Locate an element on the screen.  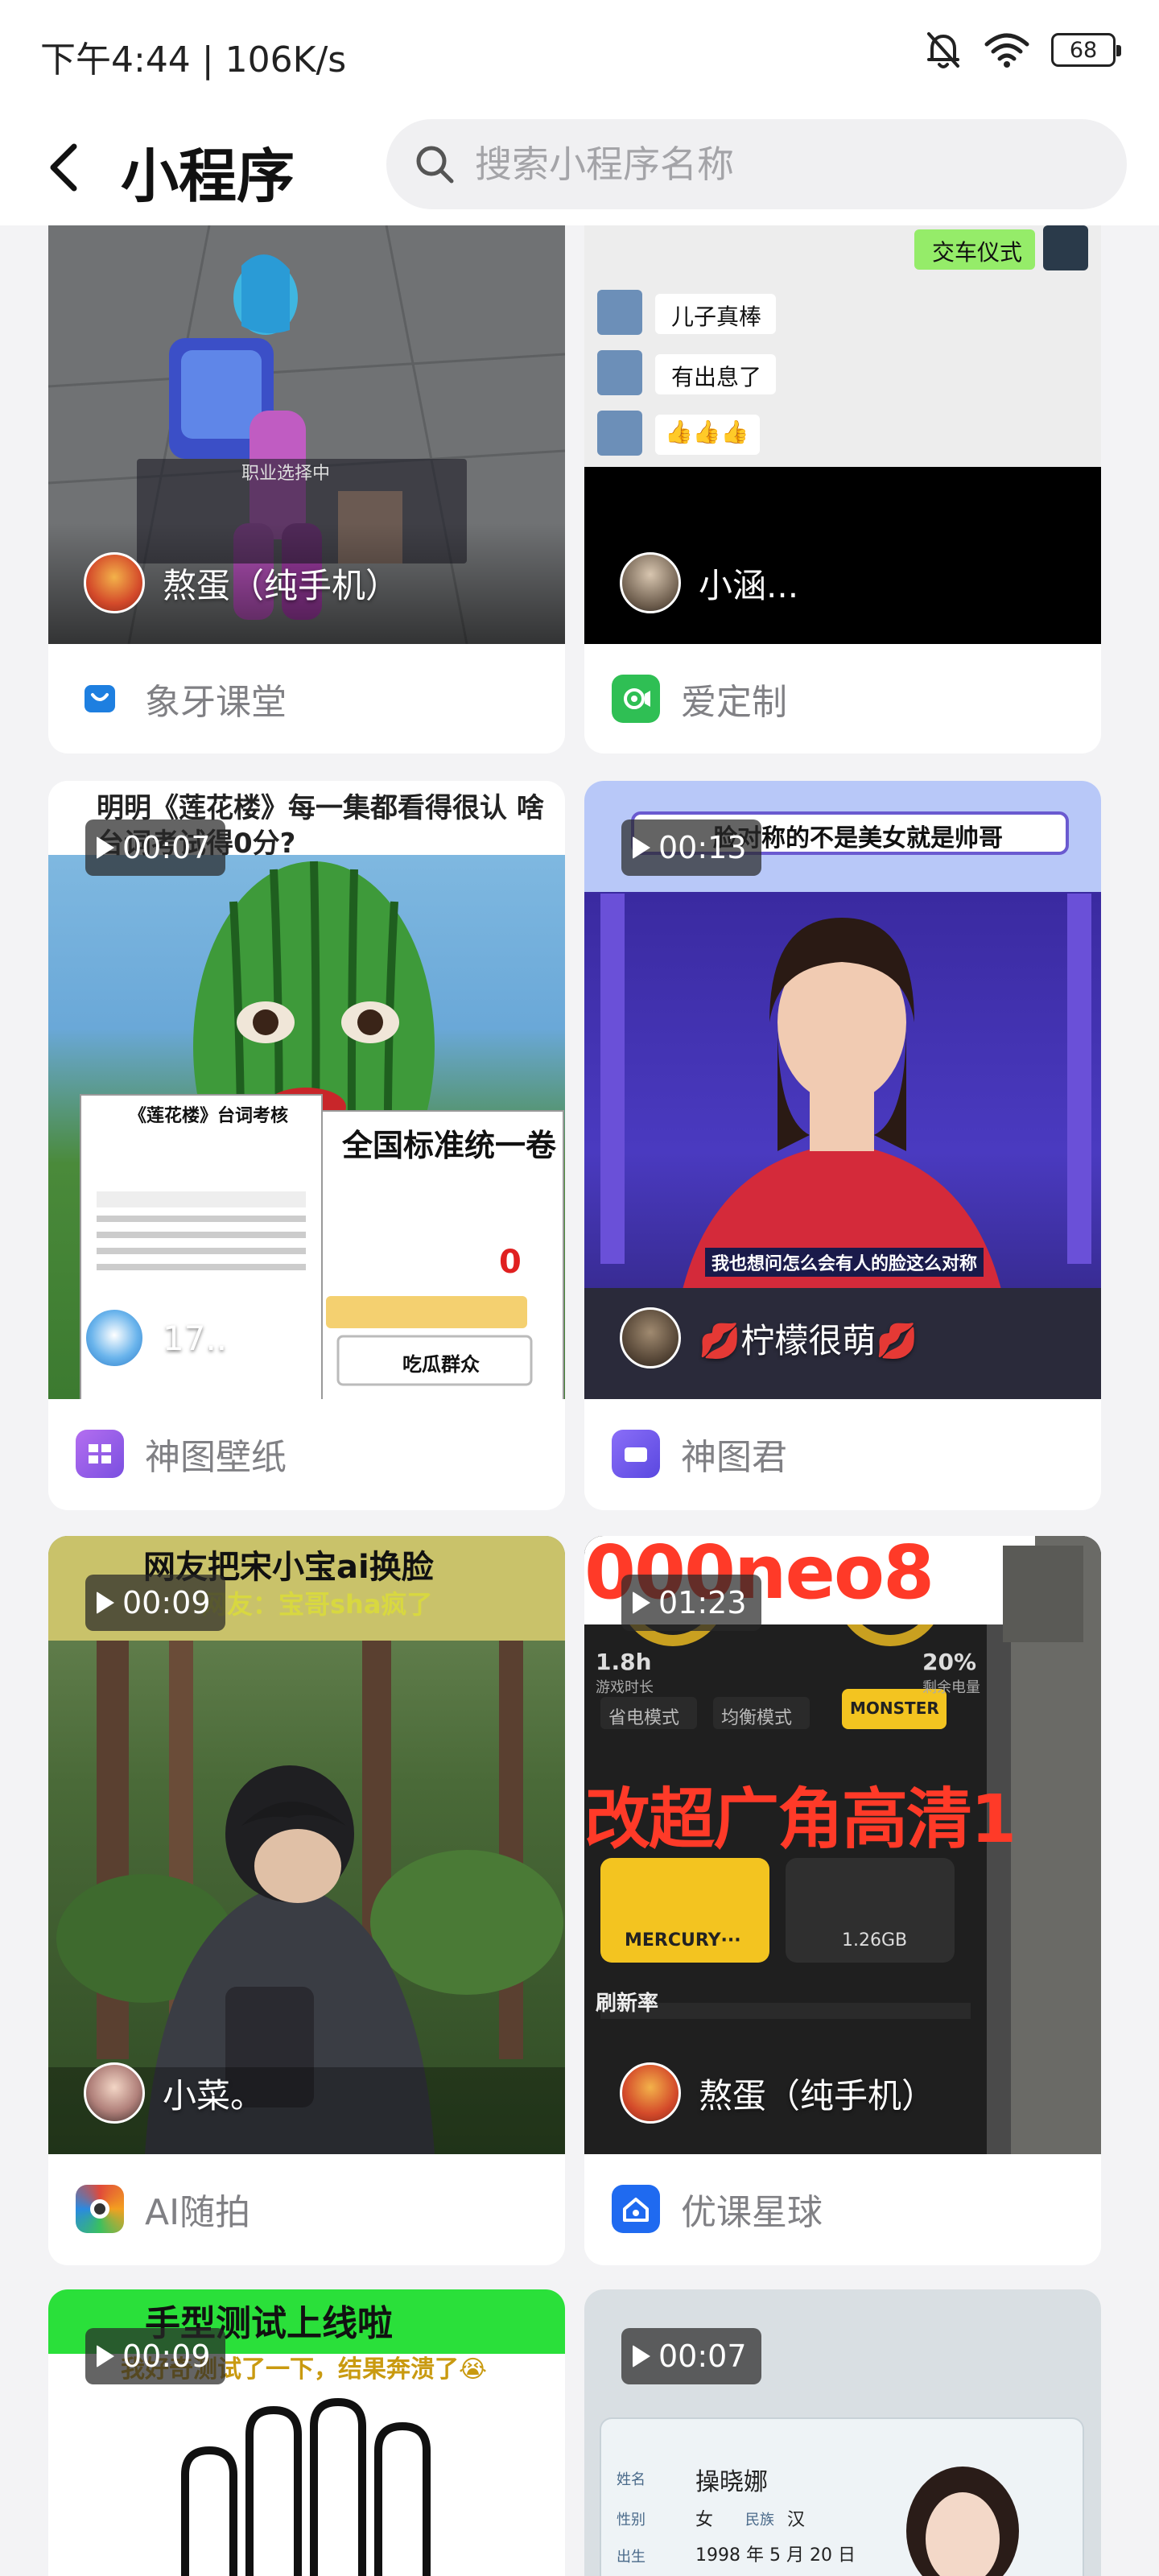
mini-program-entry: 爱定制 is located at coordinates (842, 698).